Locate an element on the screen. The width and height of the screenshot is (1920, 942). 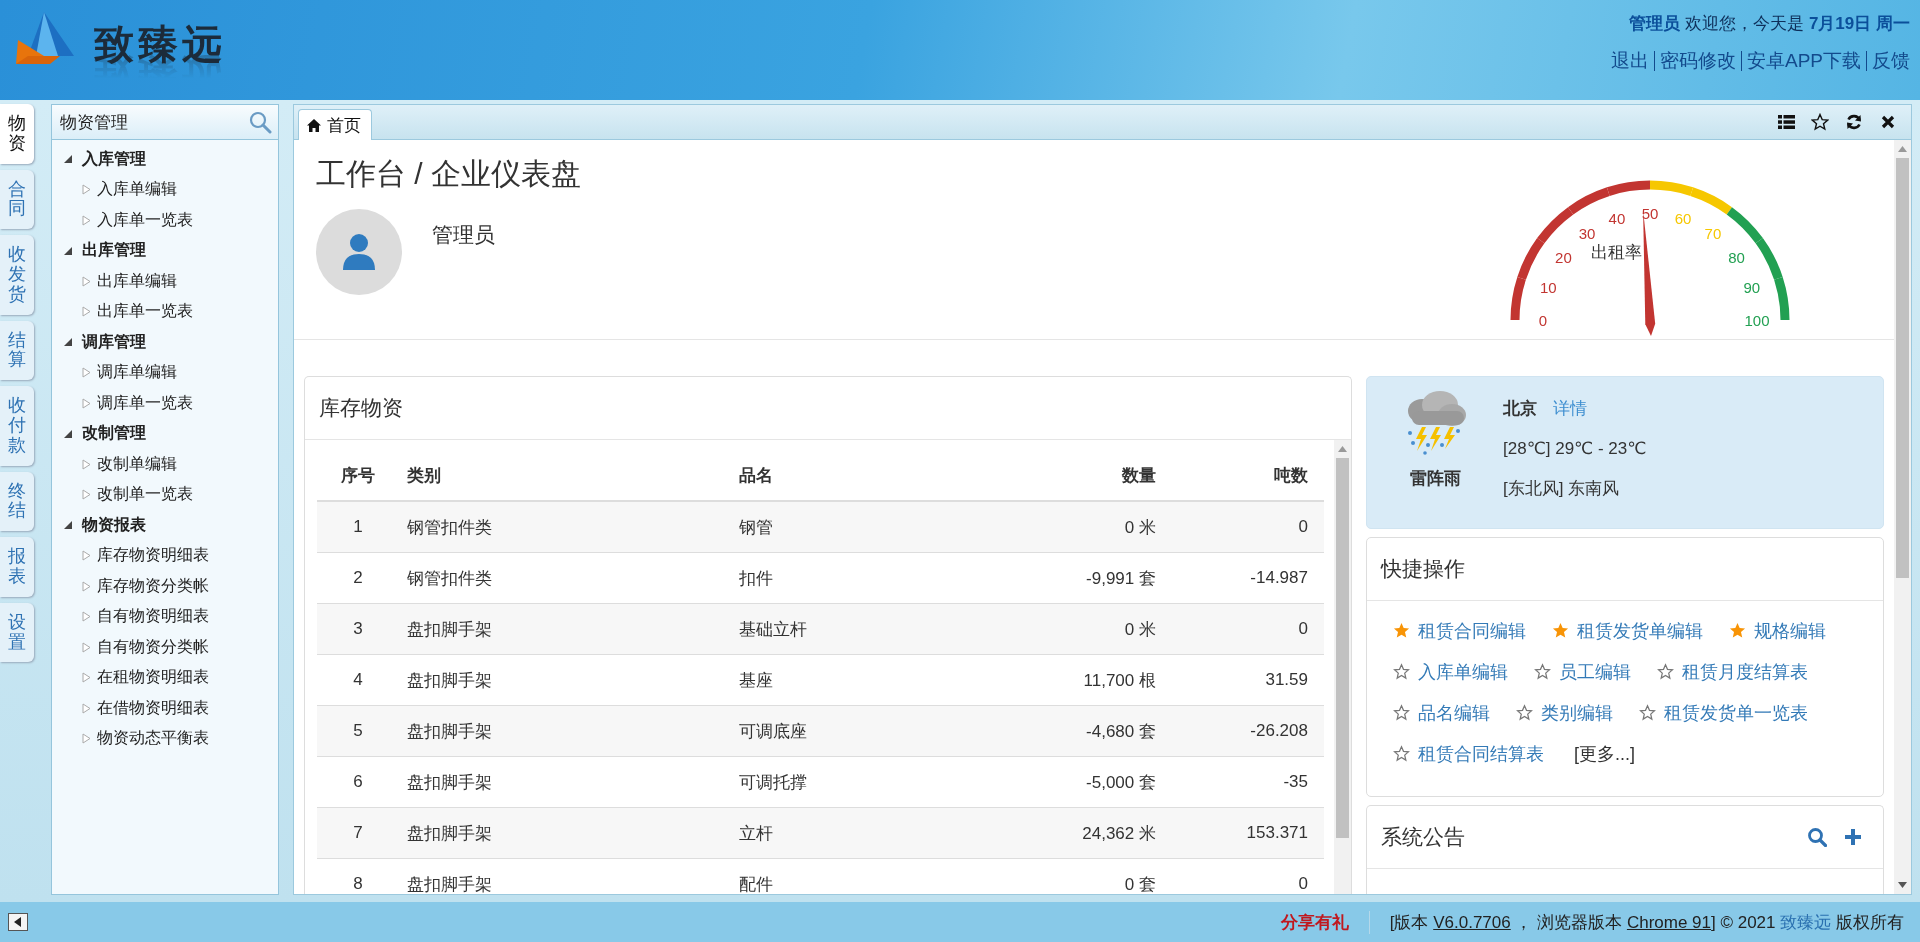
user-name: 管理员 is located at coordinates (463, 235).